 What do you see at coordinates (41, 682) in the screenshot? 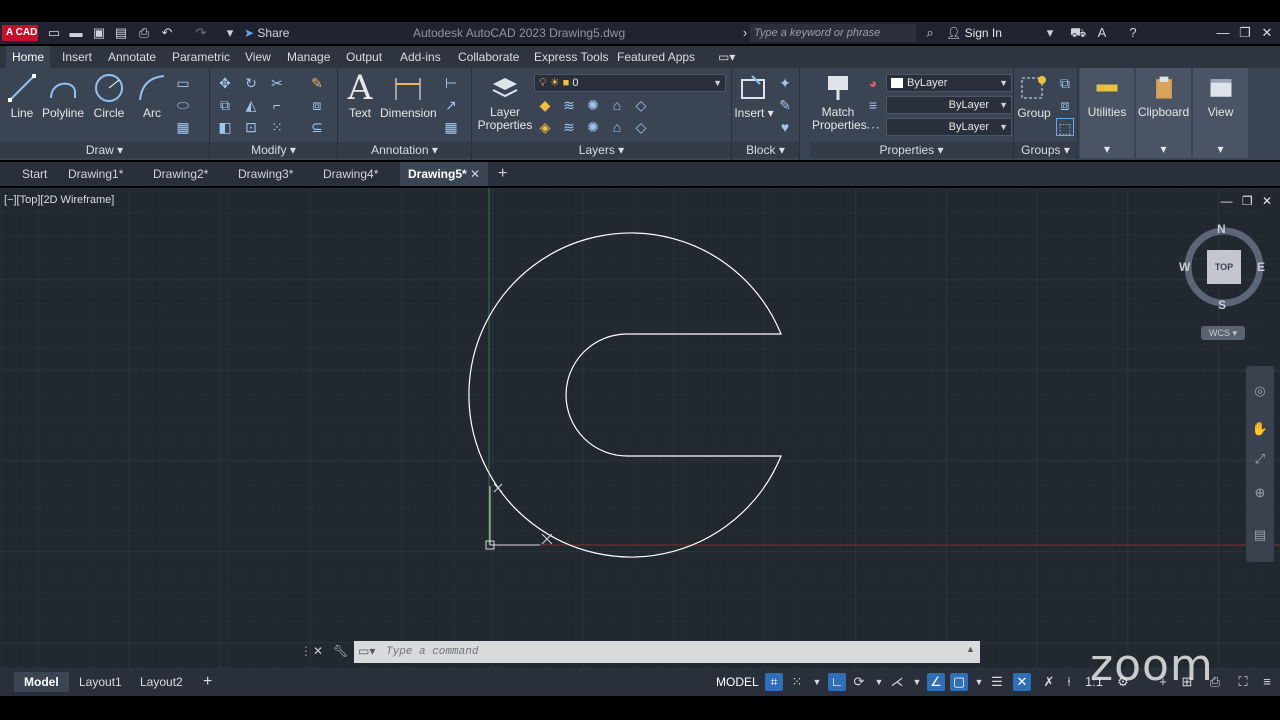
I see `layout-tab-model: Model` at bounding box center [41, 682].